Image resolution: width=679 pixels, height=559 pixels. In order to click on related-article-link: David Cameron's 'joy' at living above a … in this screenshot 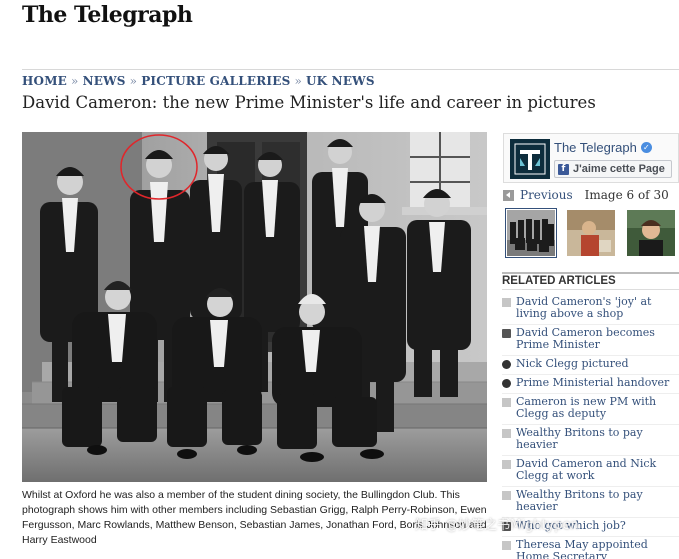, I will do `click(596, 308)`.